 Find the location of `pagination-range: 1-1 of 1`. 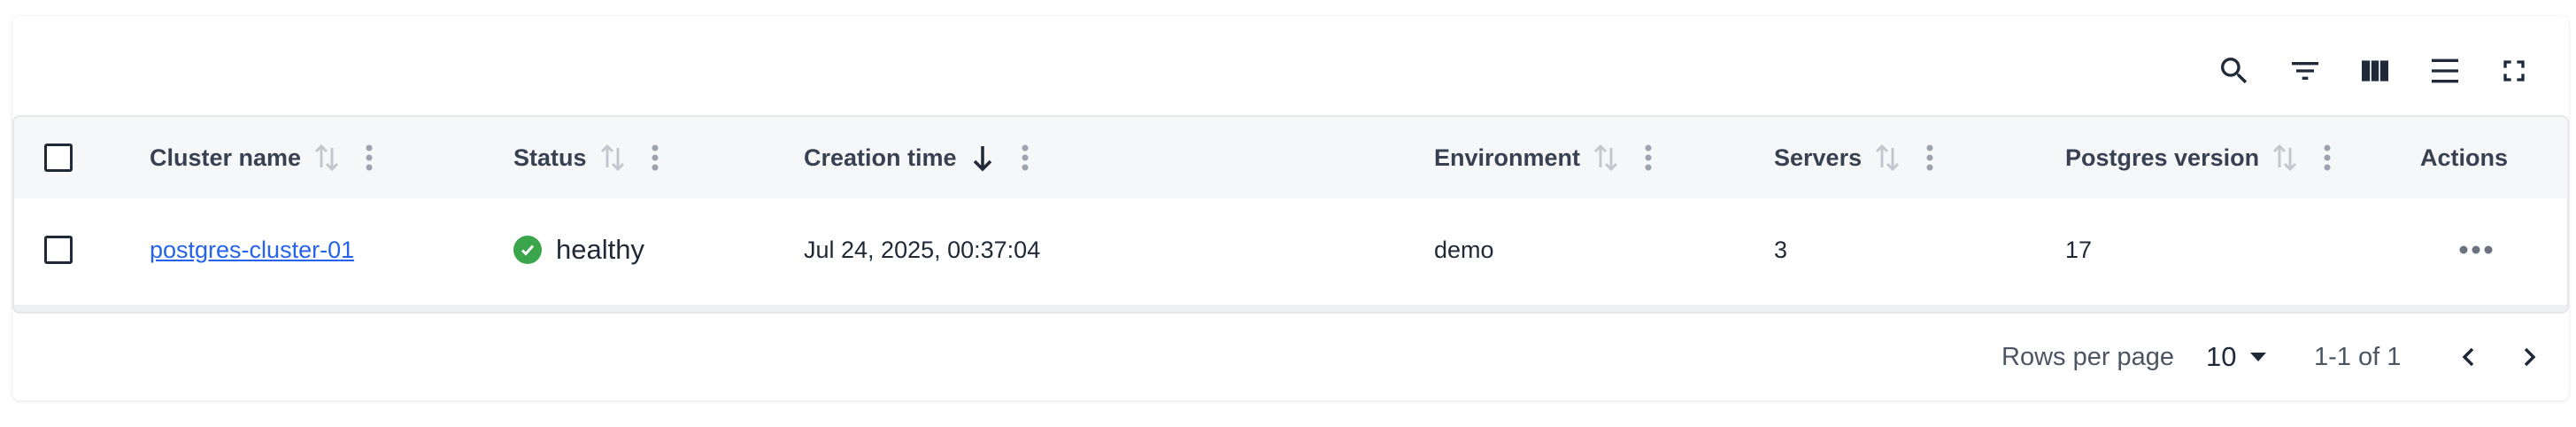

pagination-range: 1-1 of 1 is located at coordinates (2358, 356).